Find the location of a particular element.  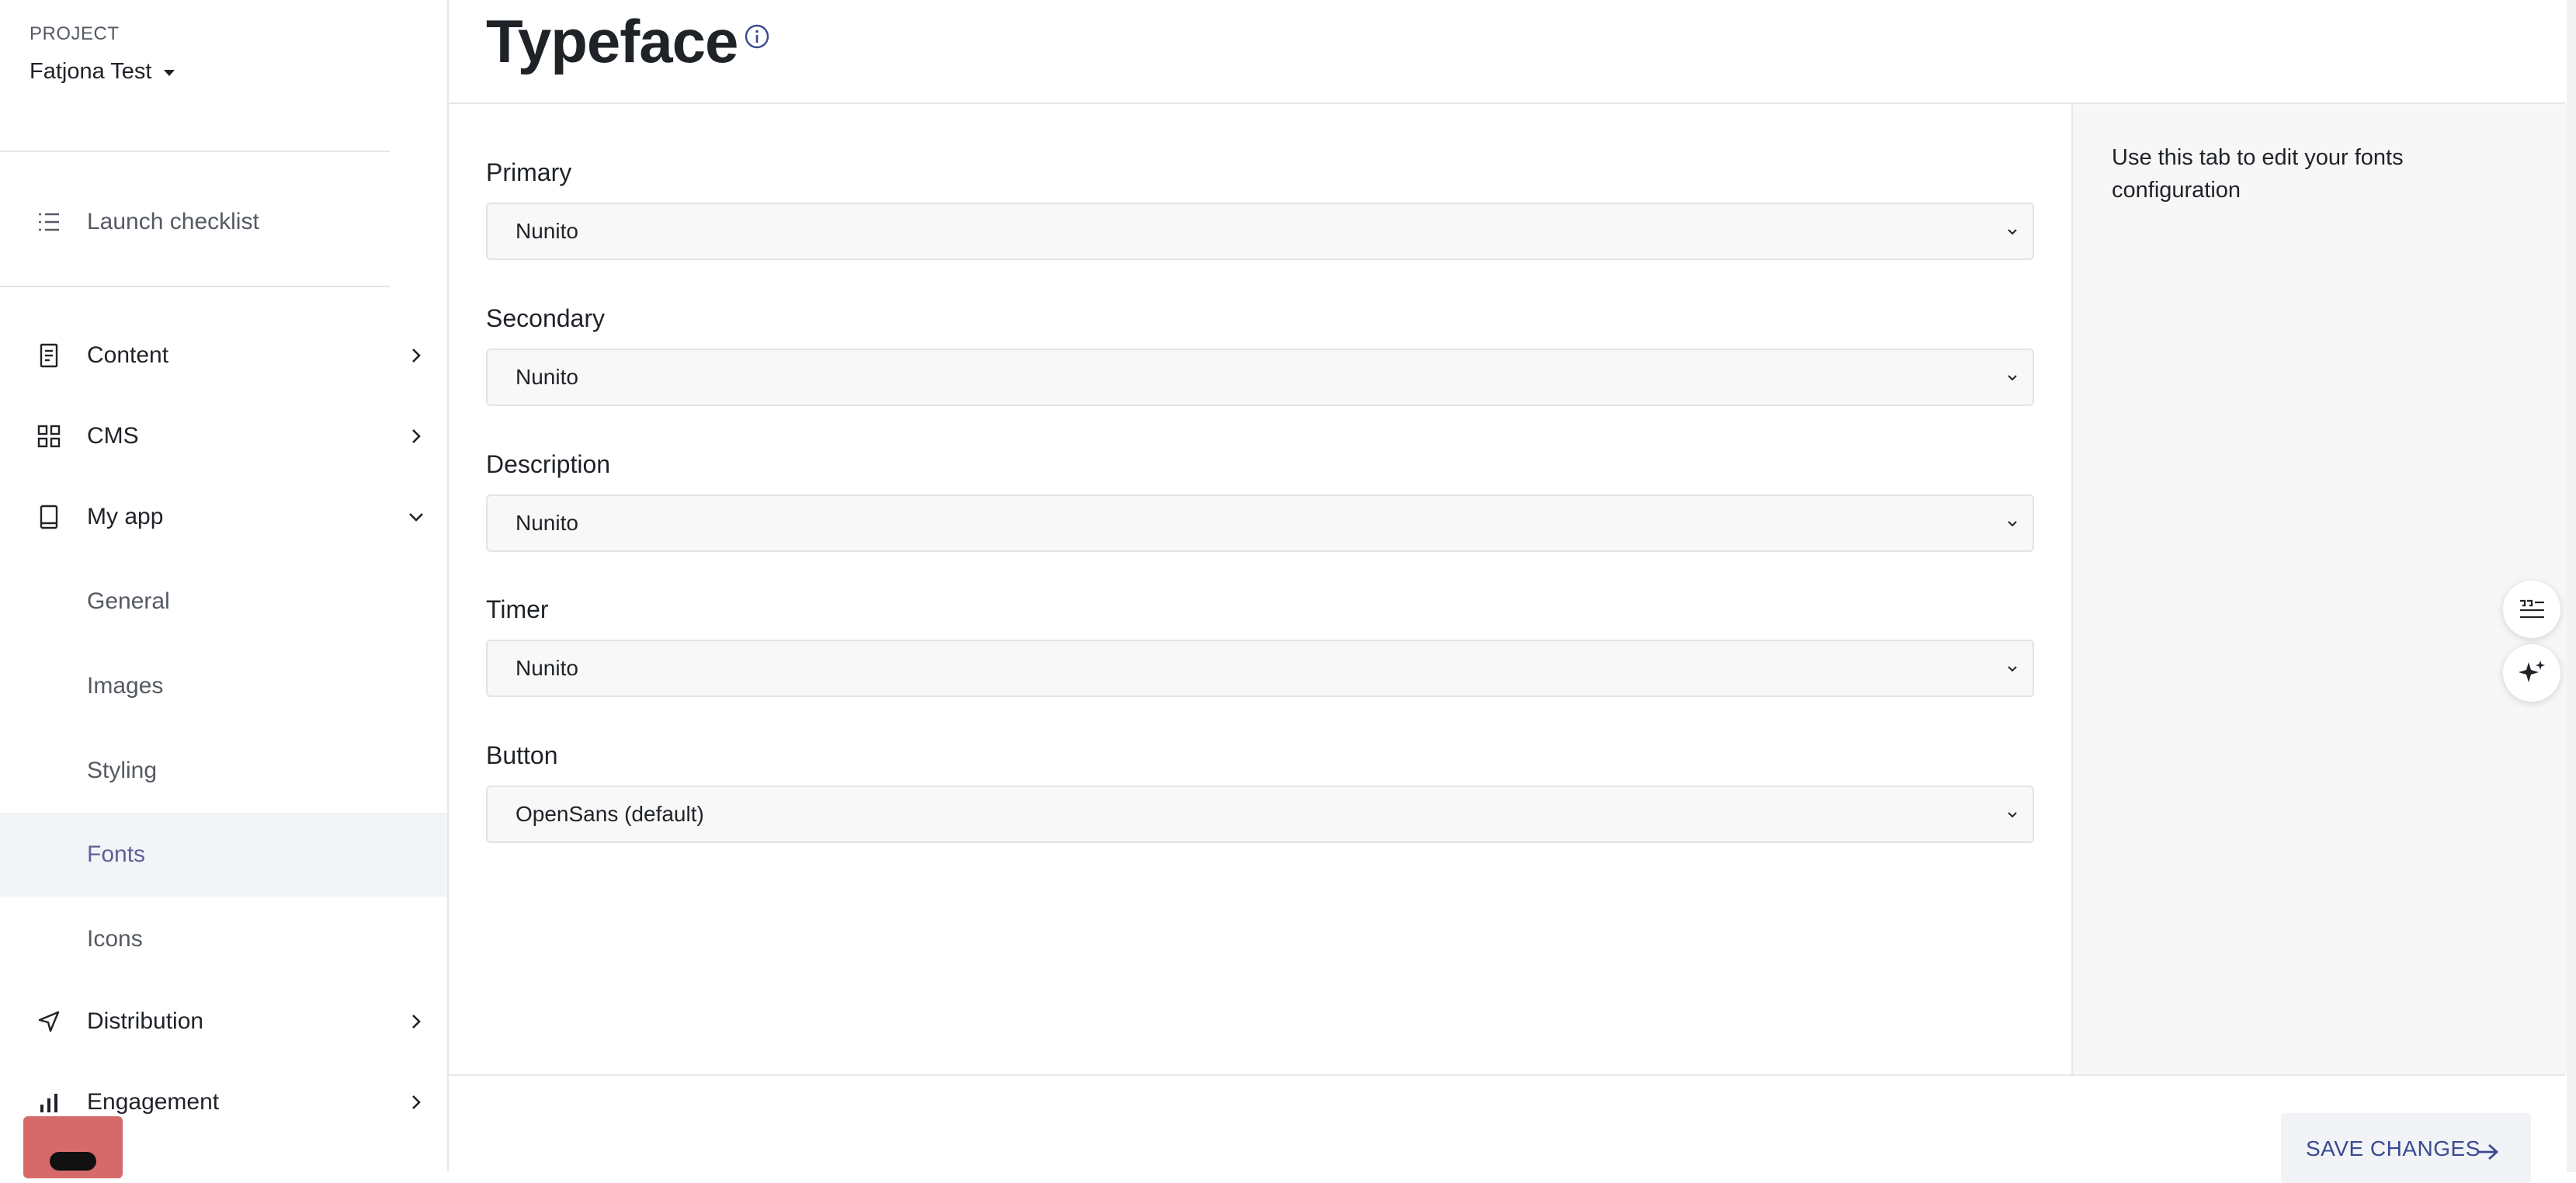

quote-icon is located at coordinates (2531, 609).